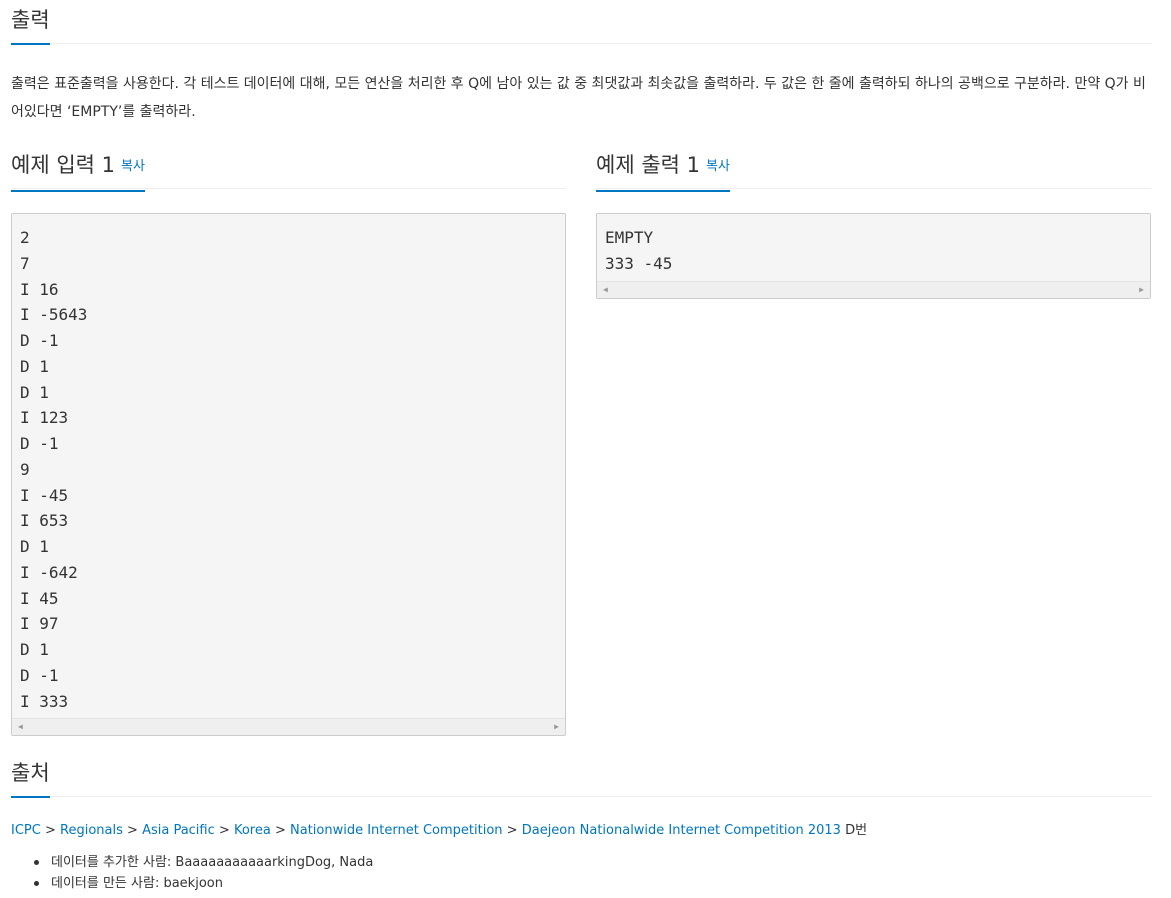 This screenshot has width=1171, height=898. Describe the element at coordinates (178, 830) in the screenshot. I see `breadcrumb-link: Asia Pacific` at that location.